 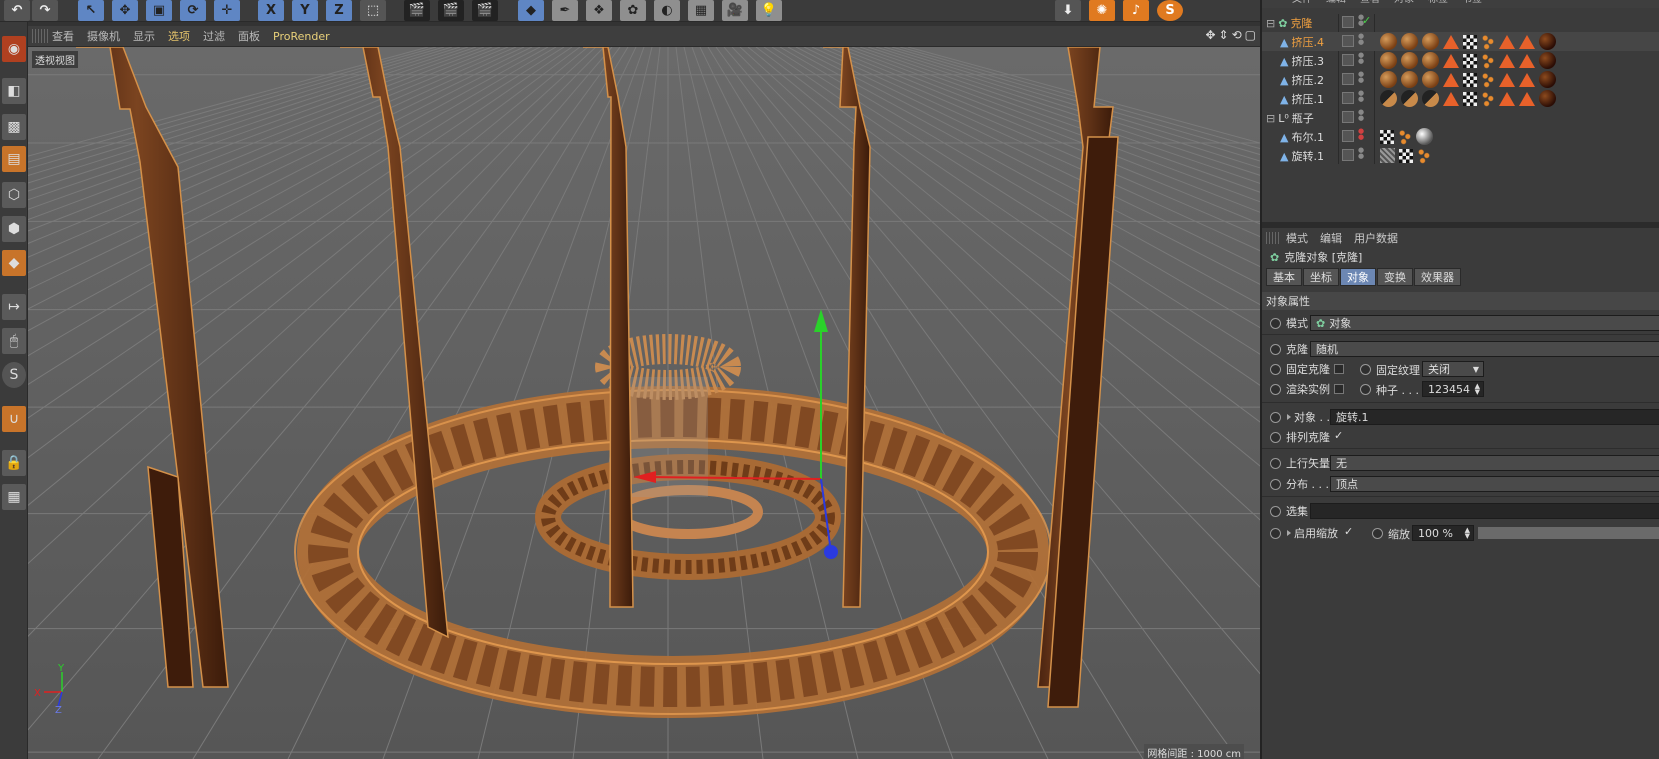 What do you see at coordinates (417, 10) in the screenshot?
I see `render-view-icon: 🎬` at bounding box center [417, 10].